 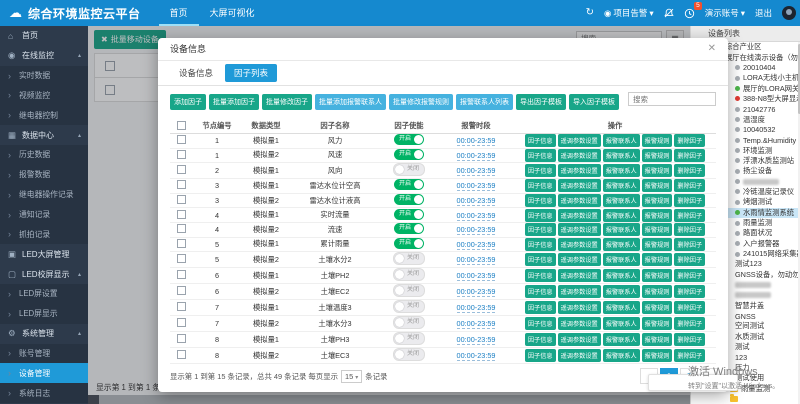 What do you see at coordinates (594, 102) in the screenshot?
I see `toolbar-button-导入因子模板: 导入因子模板` at bounding box center [594, 102].